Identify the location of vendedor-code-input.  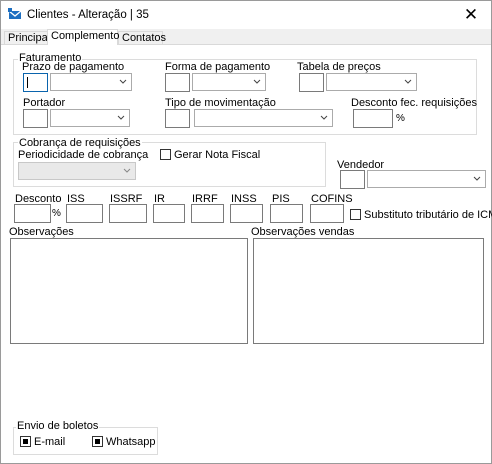
(352, 179).